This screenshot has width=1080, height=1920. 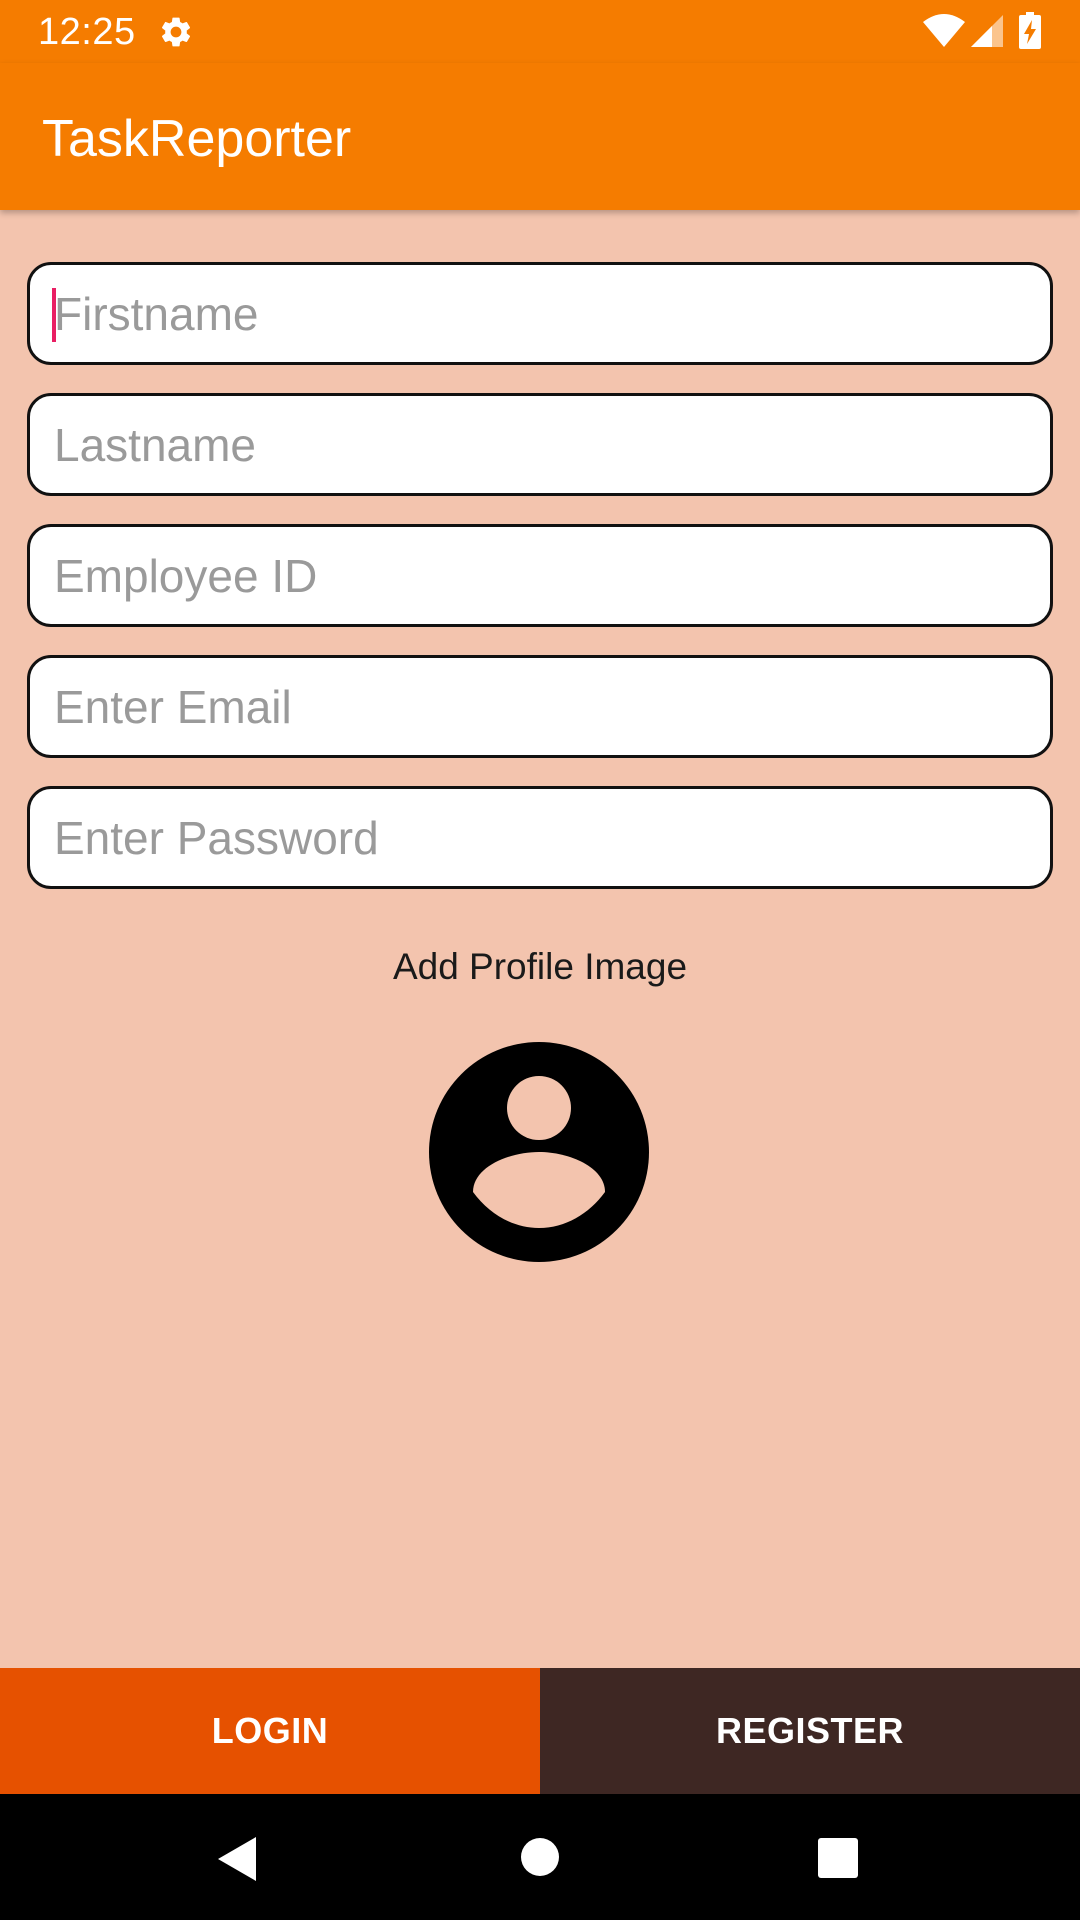 What do you see at coordinates (810, 1731) in the screenshot?
I see `register-button: REGISTER` at bounding box center [810, 1731].